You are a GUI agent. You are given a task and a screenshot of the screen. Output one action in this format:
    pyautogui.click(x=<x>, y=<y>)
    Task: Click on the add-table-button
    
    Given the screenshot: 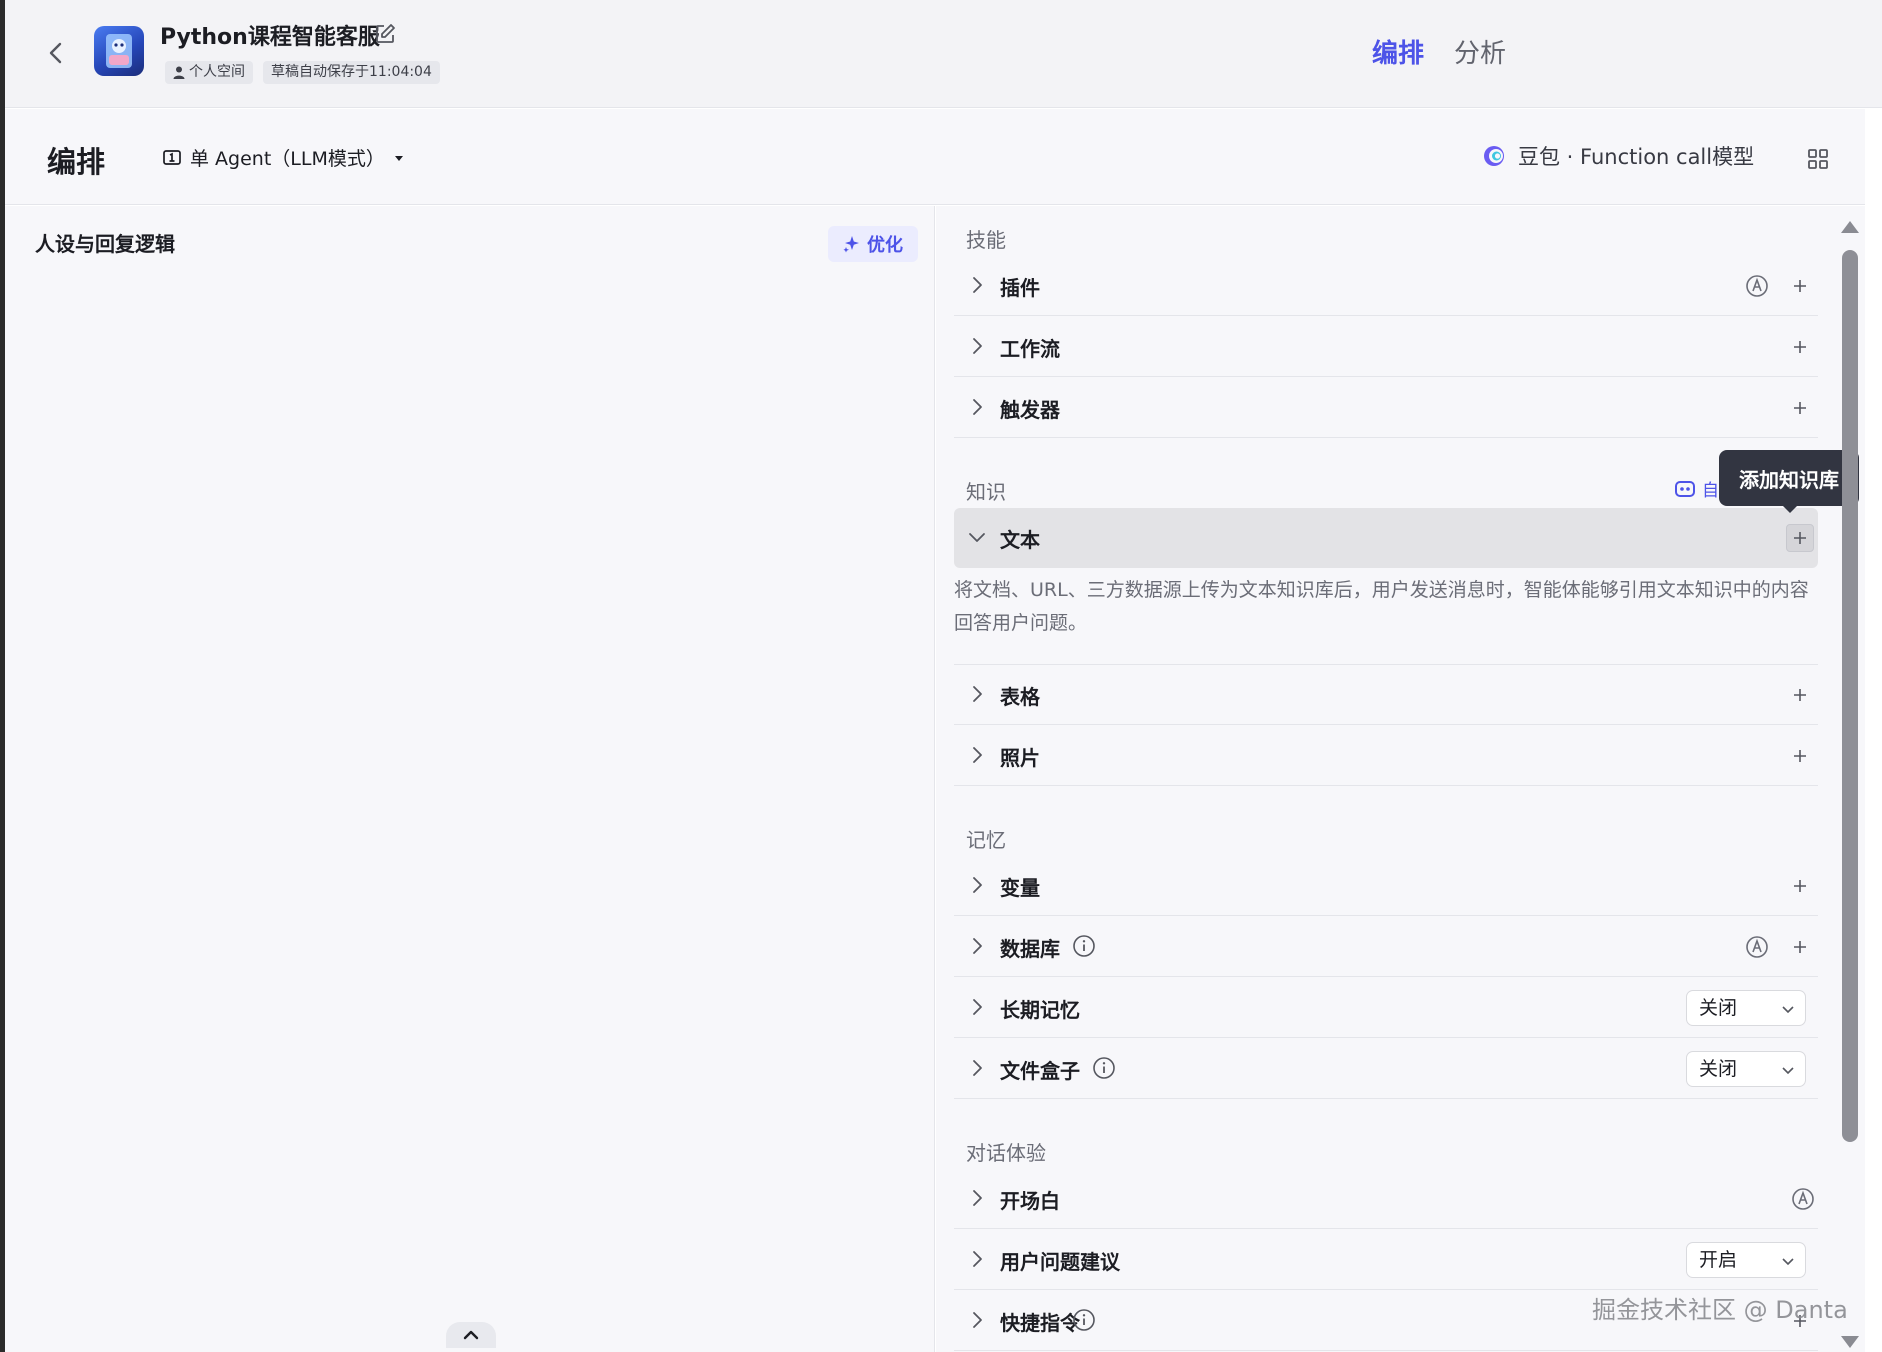 What is the action you would take?
    pyautogui.click(x=1800, y=695)
    